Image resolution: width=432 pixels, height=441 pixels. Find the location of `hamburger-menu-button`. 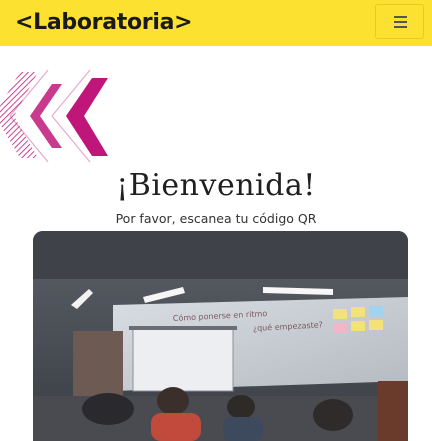

hamburger-menu-button is located at coordinates (399, 21).